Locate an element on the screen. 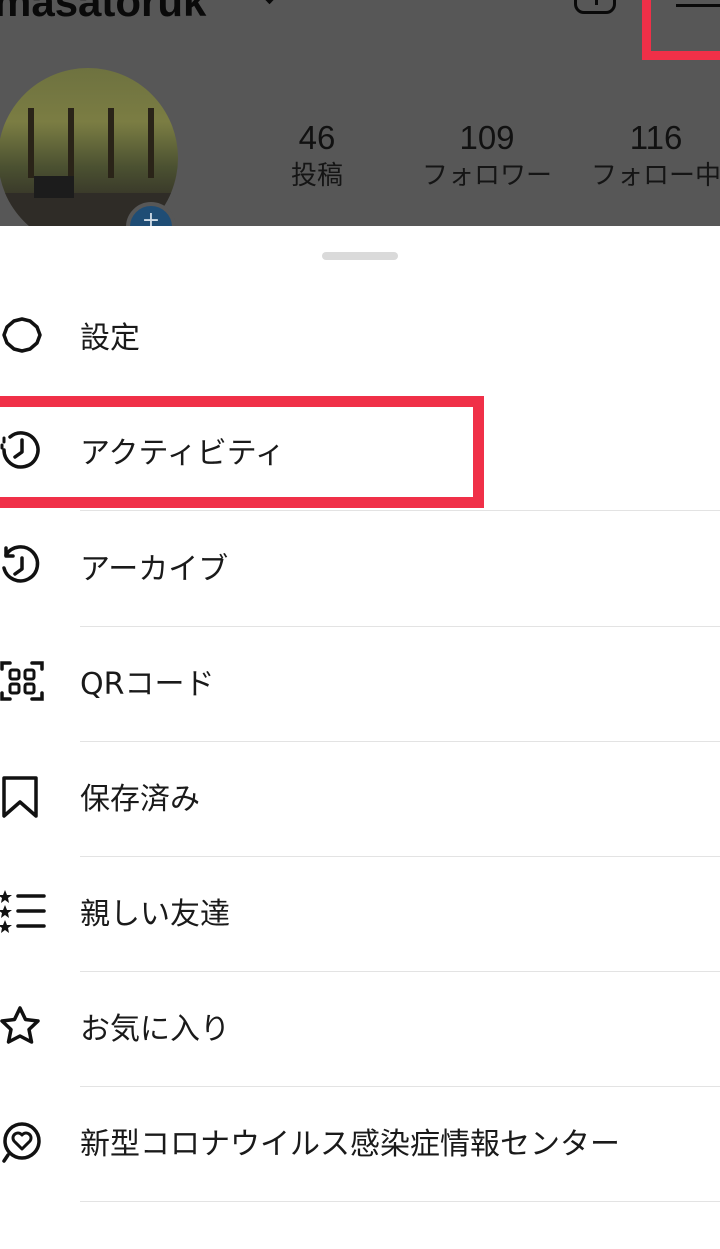 This screenshot has width=720, height=1249. stat-posts-label: 投稿 is located at coordinates (316, 176).